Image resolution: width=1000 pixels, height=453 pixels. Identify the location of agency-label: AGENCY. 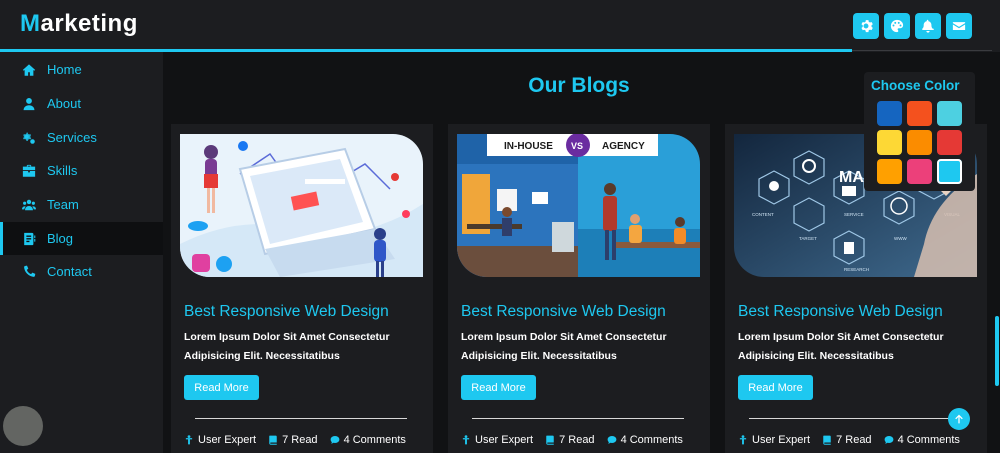
(623, 146).